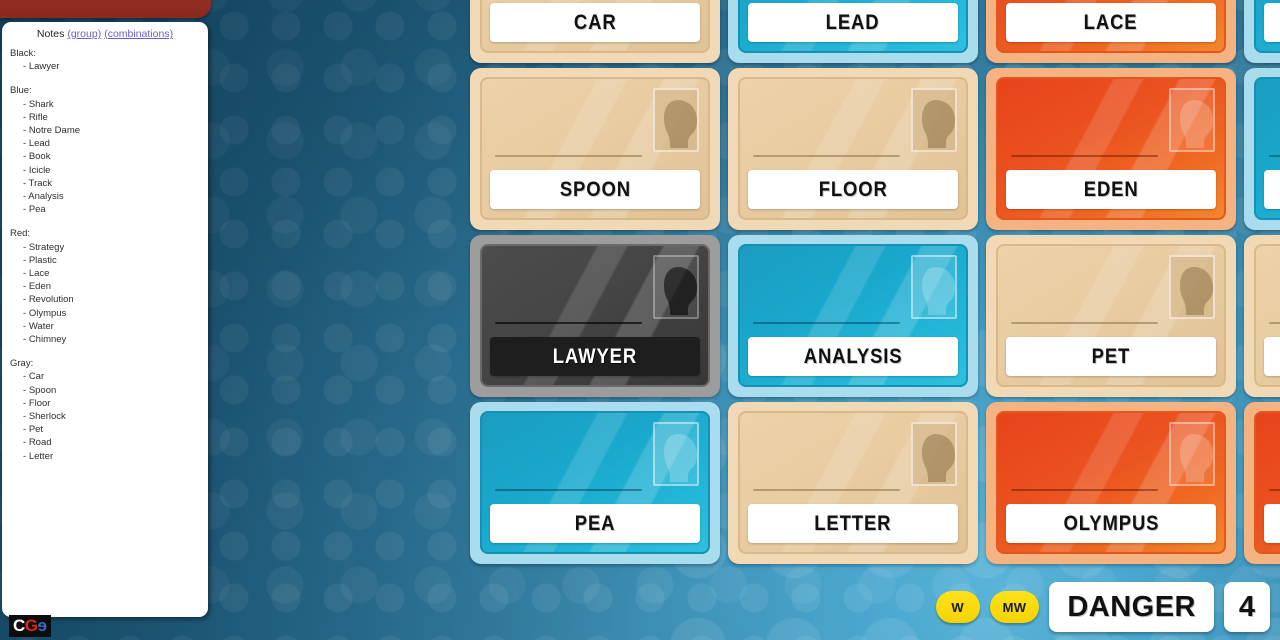  I want to click on notes-group-black: Black: - Lawyer, so click(109, 60).